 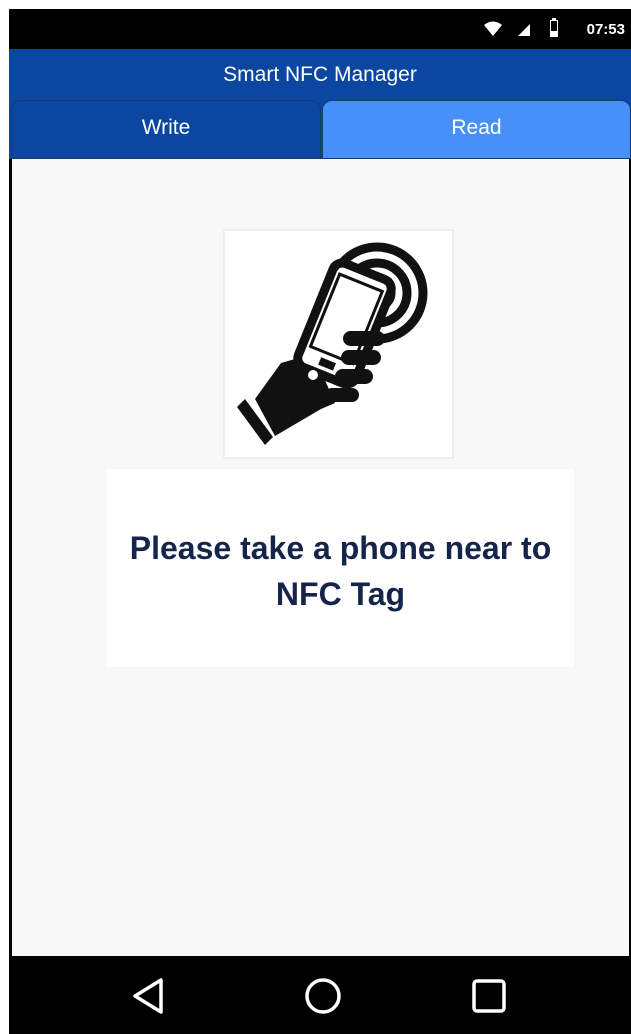 I want to click on tab-write: Write, so click(x=166, y=129).